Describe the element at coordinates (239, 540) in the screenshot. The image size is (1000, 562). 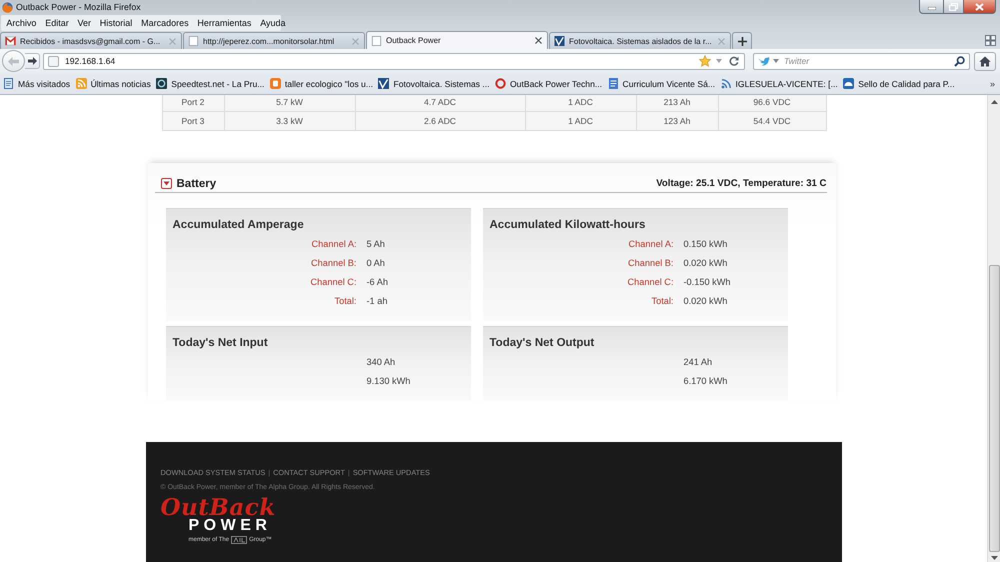
I see `logo-icon` at that location.